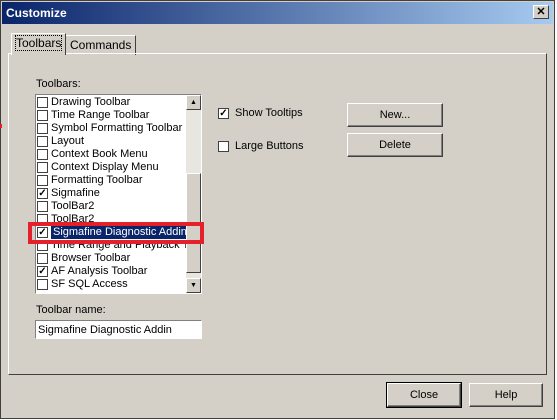 This screenshot has width=557, height=420. I want to click on show-tooltips-checkbox: ✓ Show Tooltips, so click(260, 113).